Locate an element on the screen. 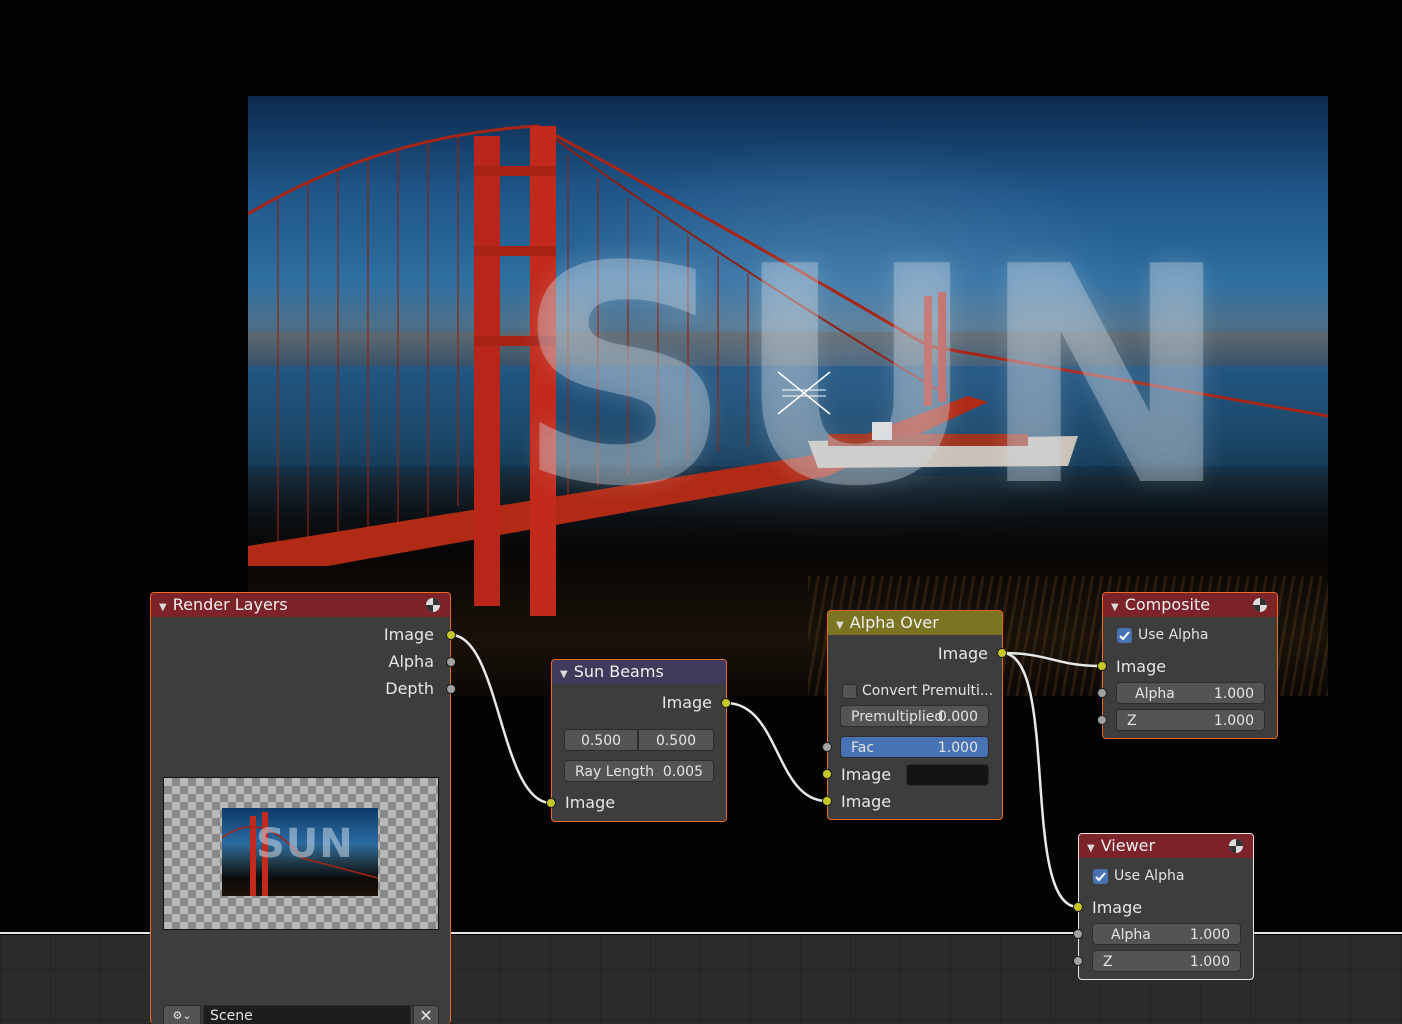 This screenshot has height=1024, width=1402. render-layers-image-socket is located at coordinates (451, 635).